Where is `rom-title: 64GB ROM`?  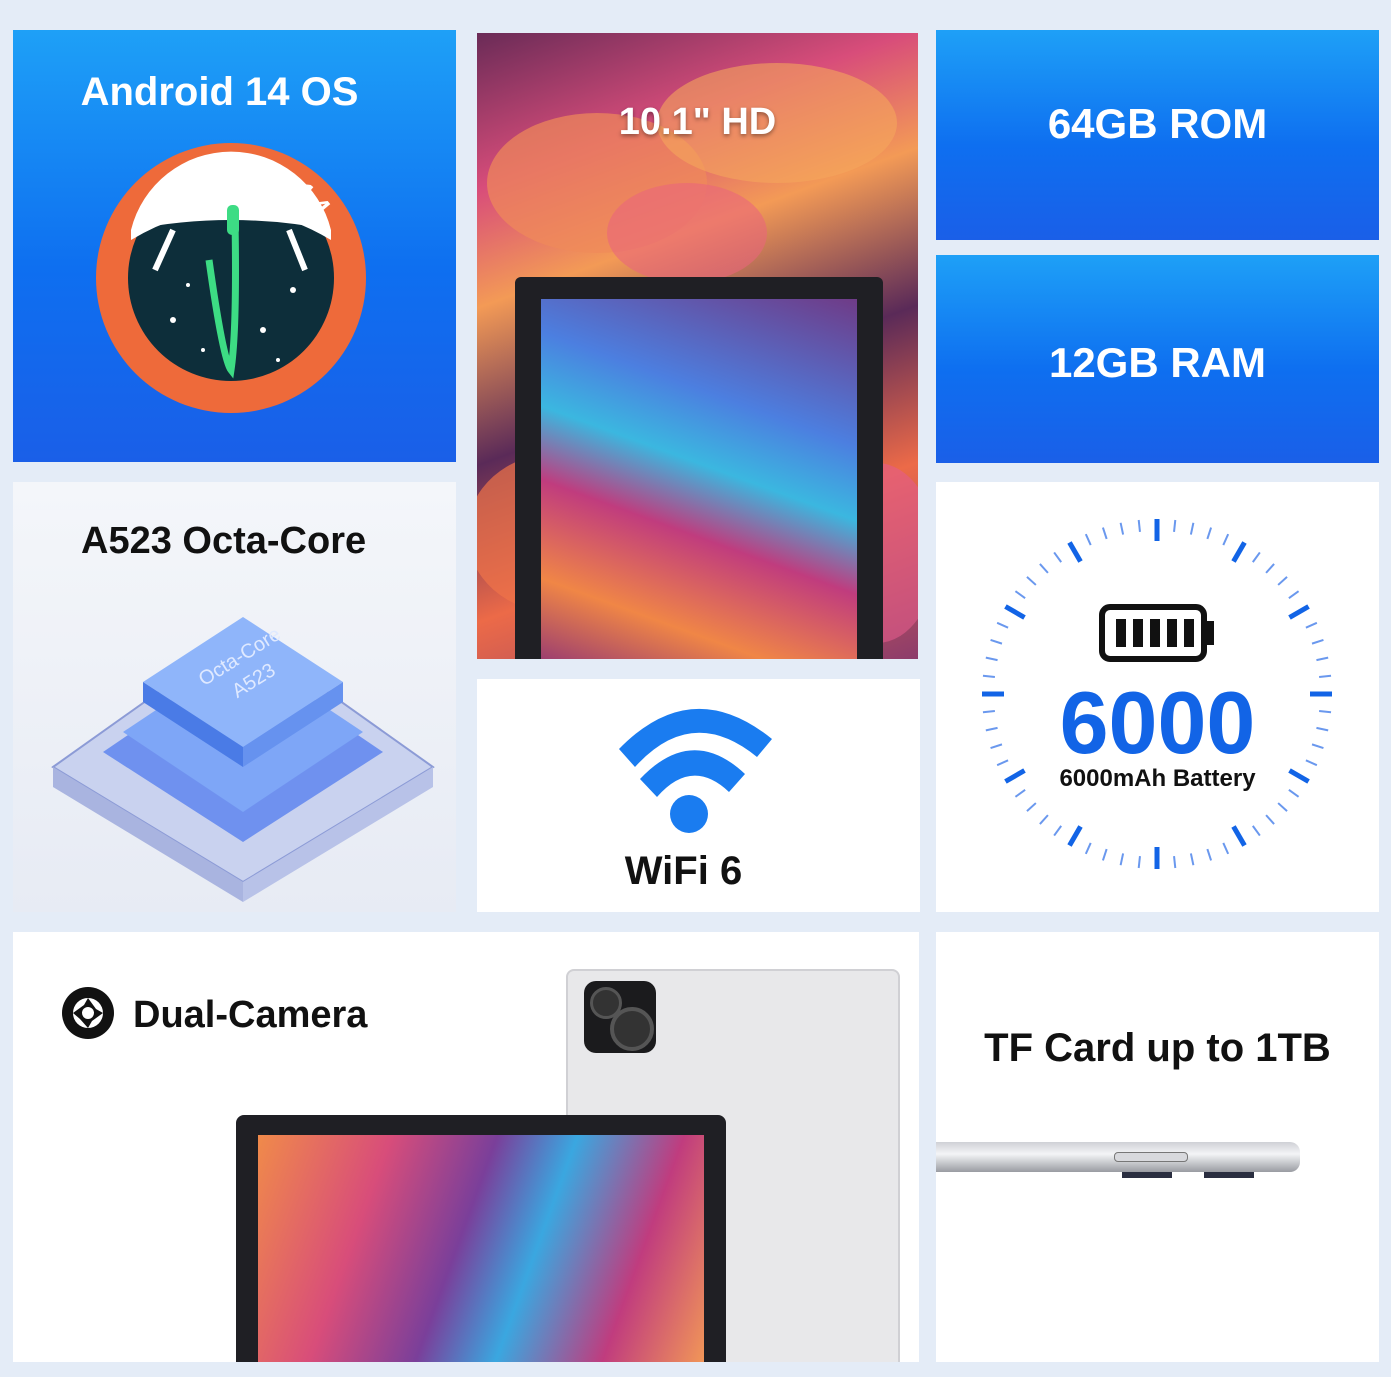
rom-title: 64GB ROM is located at coordinates (1157, 123).